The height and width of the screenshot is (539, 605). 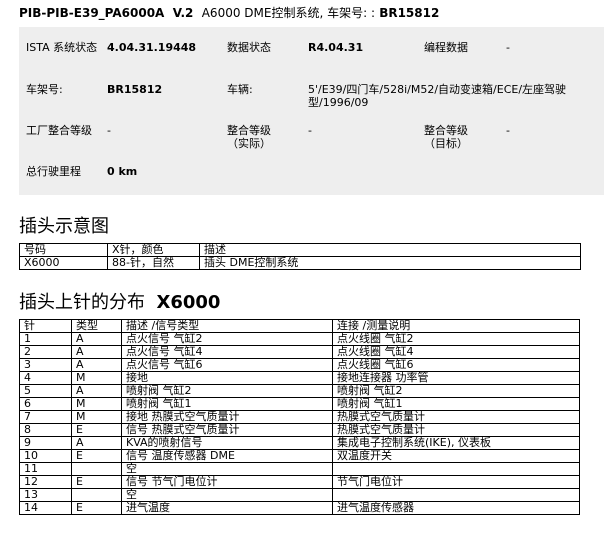 I want to click on pin-number: 3, so click(x=45, y=365).